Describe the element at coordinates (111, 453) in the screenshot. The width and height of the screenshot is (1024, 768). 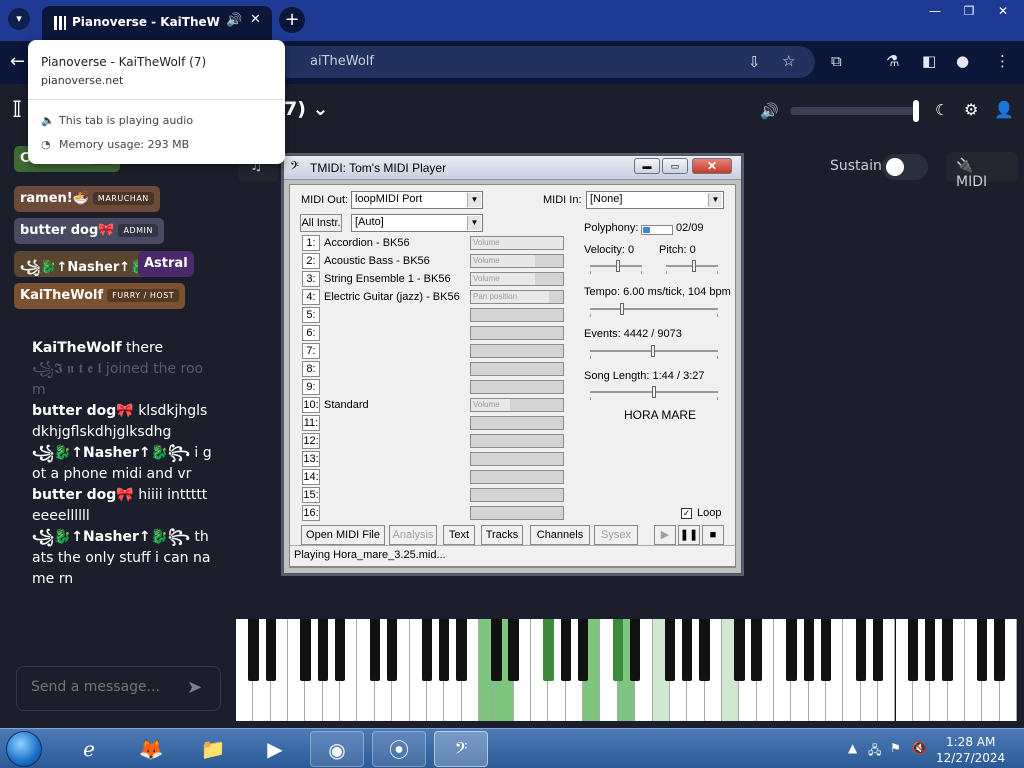
I see `chat-author: ꧁🐉↑Nasher↑🐉꧂` at that location.